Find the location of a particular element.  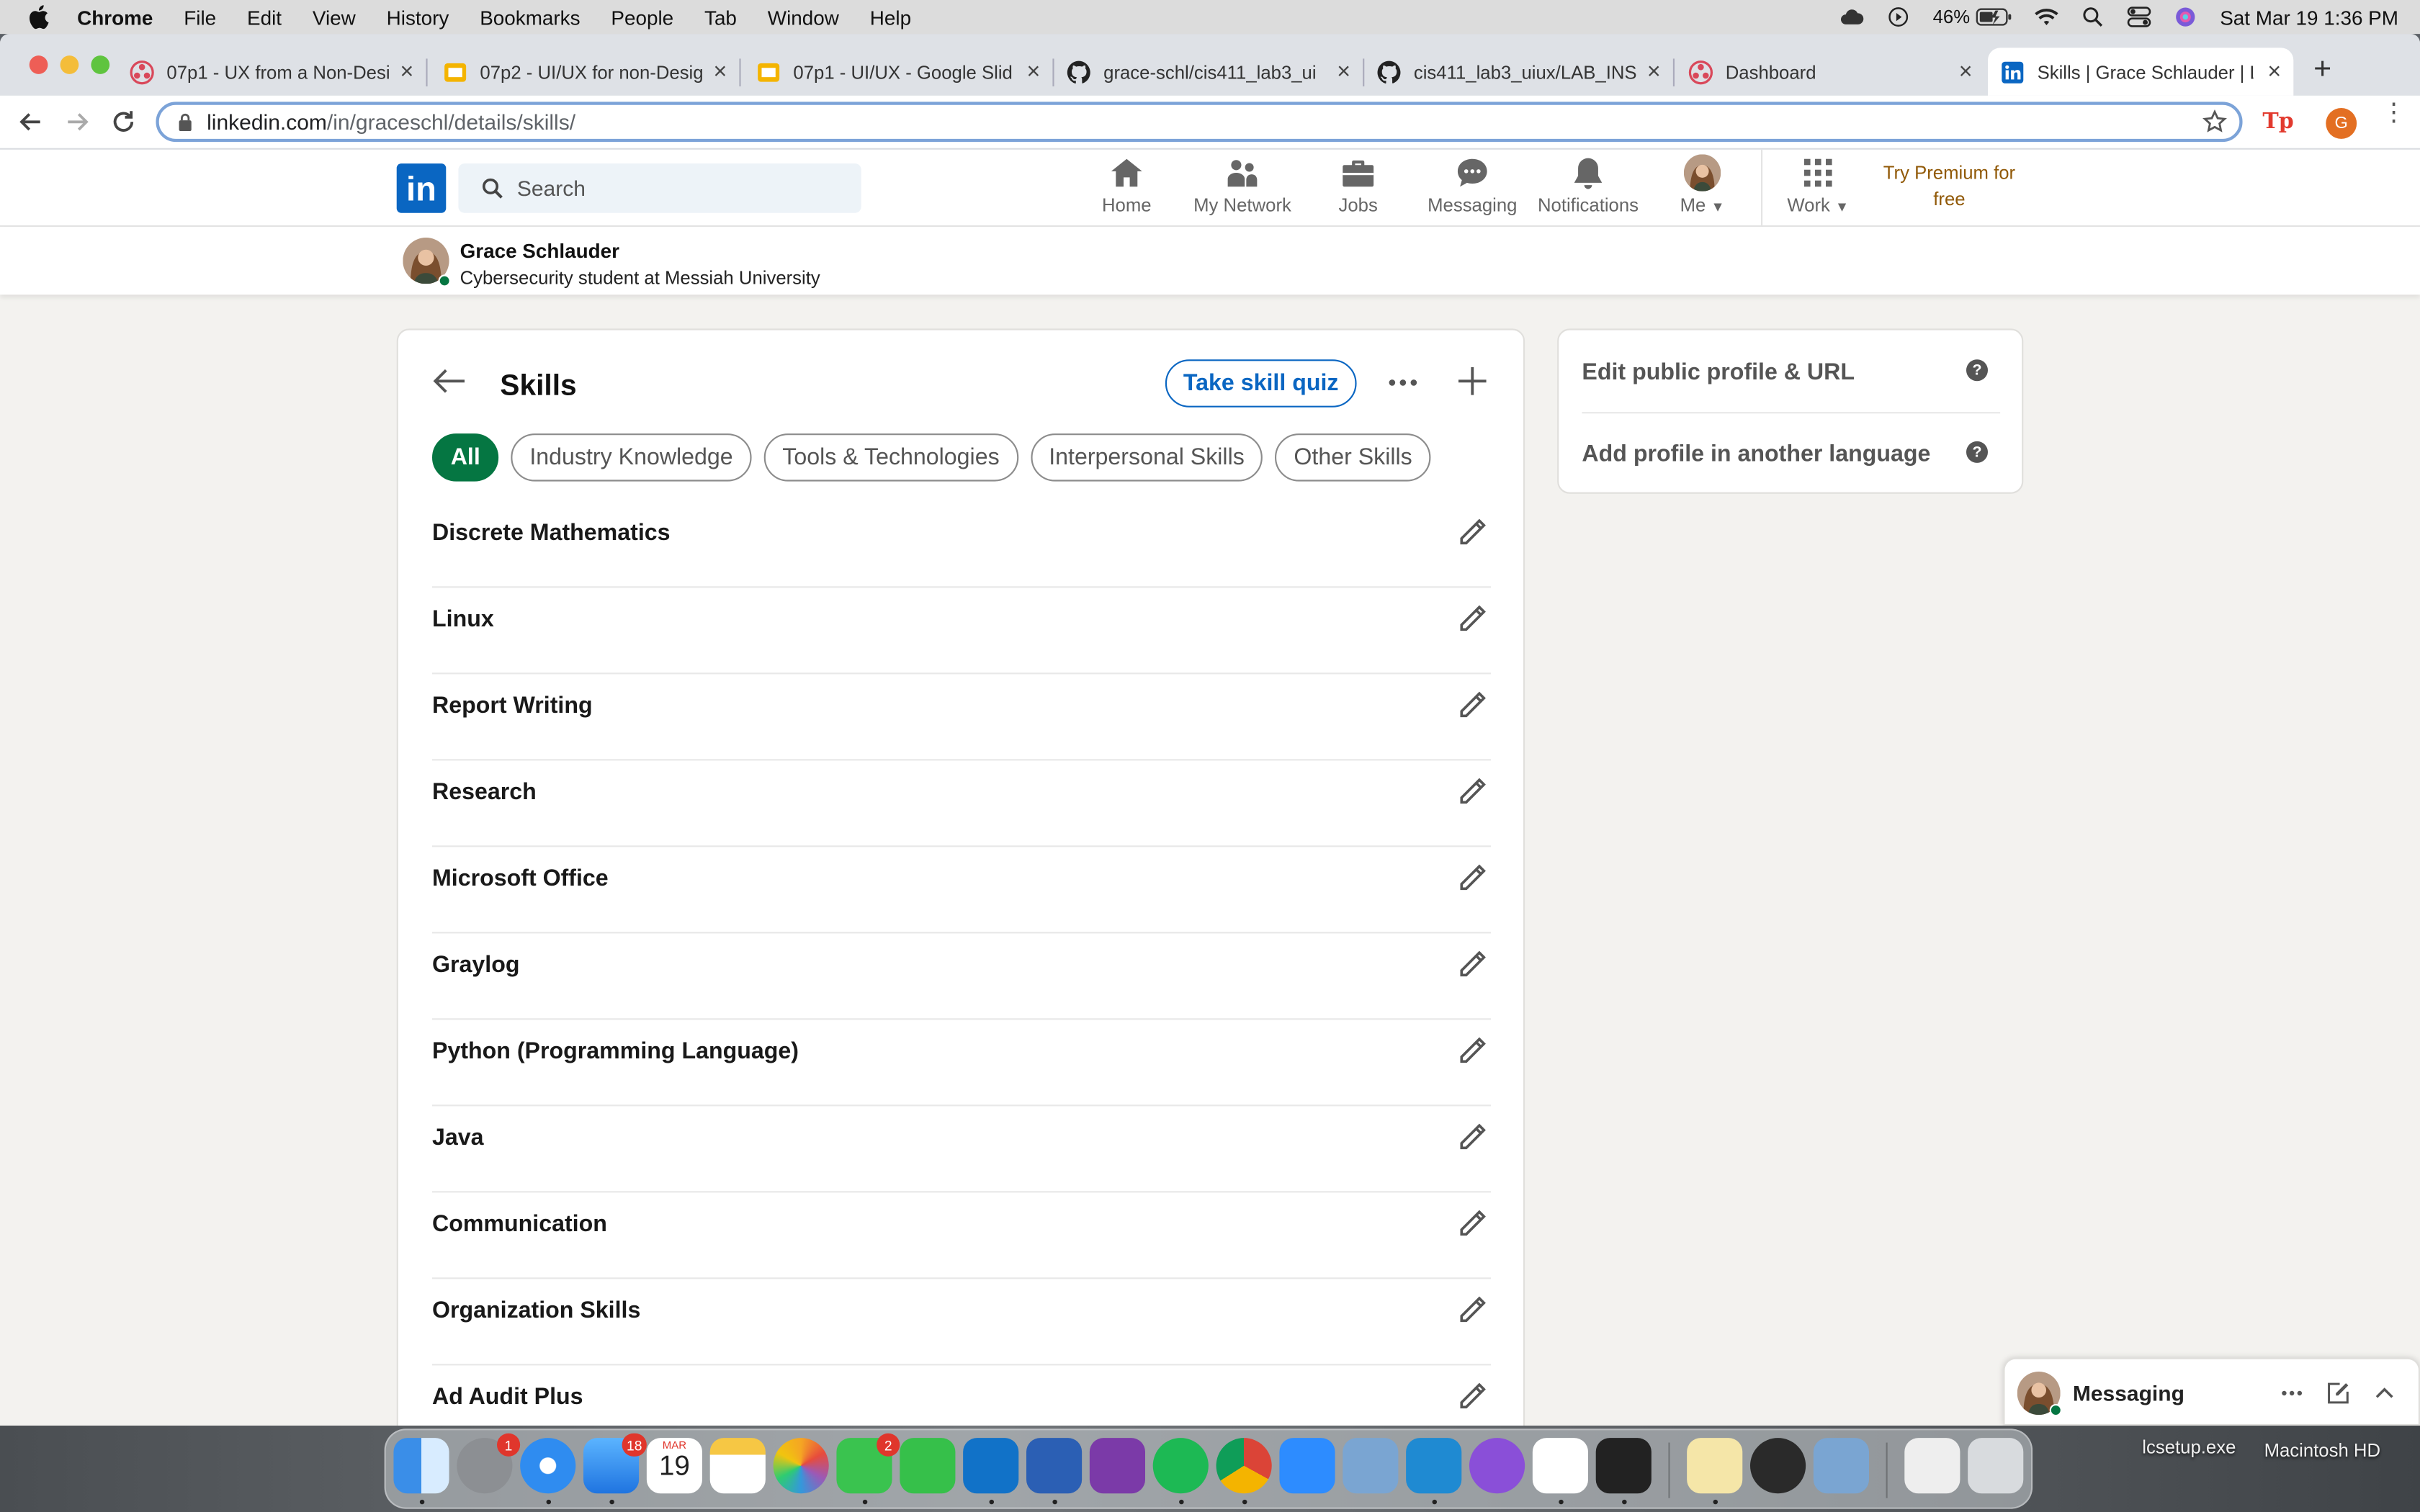

browser-tab-active: Skills | Grace Schlauder | L × is located at coordinates (2141, 72).